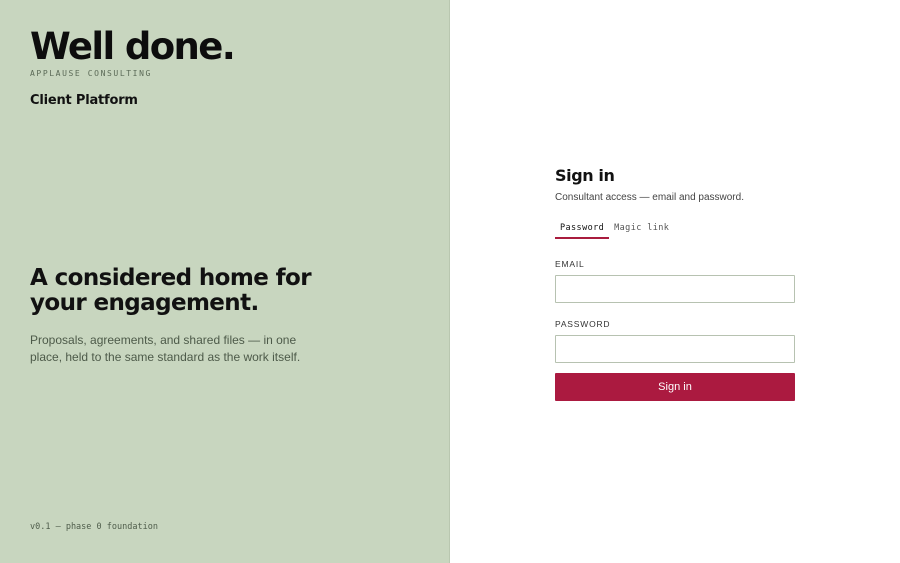  I want to click on signin-button: Sign in, so click(675, 387).